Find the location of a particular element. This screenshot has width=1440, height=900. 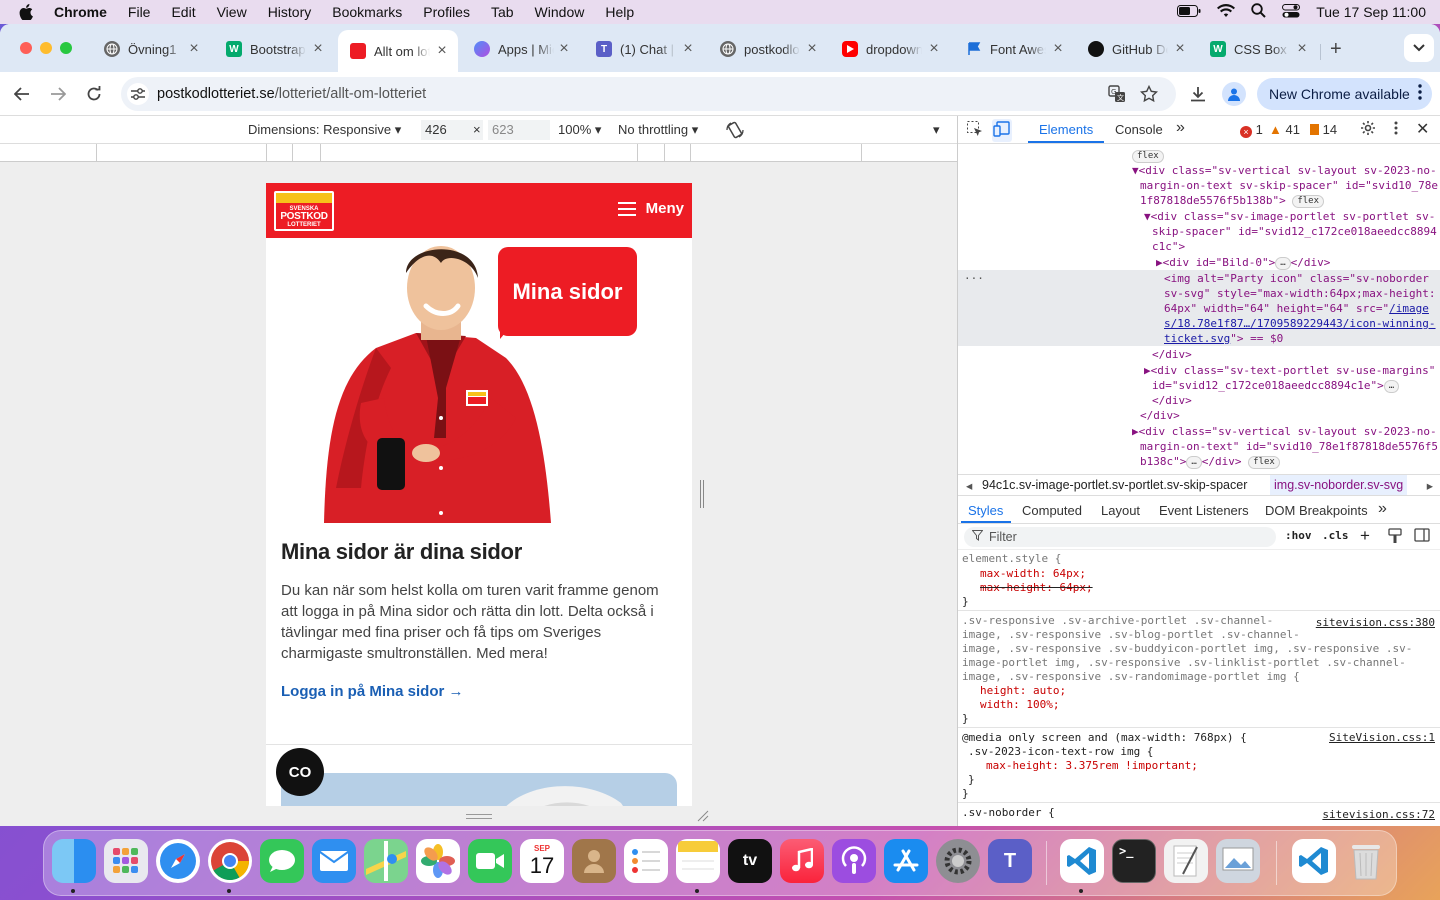

menu-edit: Edit is located at coordinates (183, 12).